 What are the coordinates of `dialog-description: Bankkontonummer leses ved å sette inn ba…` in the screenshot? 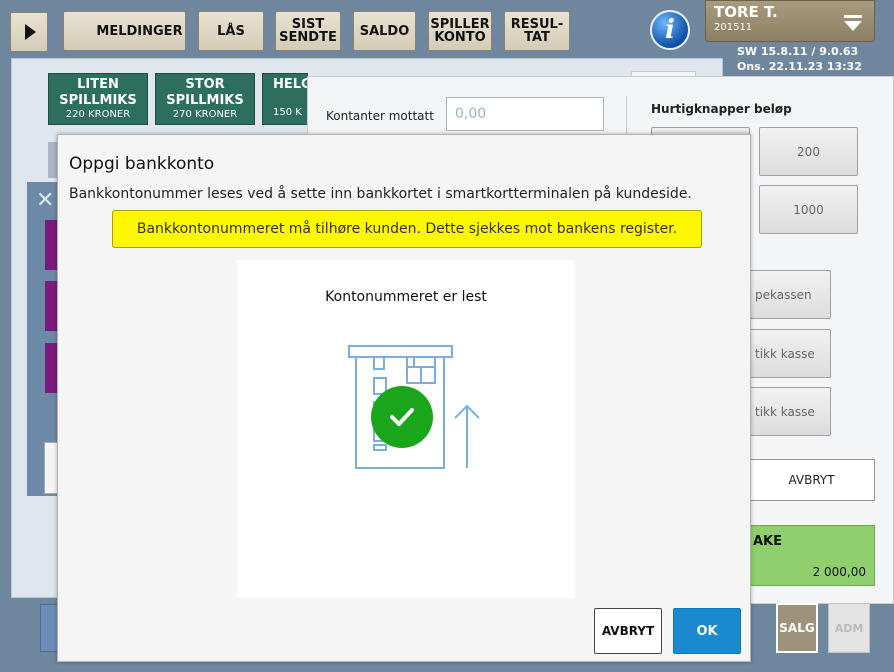 It's located at (380, 194).